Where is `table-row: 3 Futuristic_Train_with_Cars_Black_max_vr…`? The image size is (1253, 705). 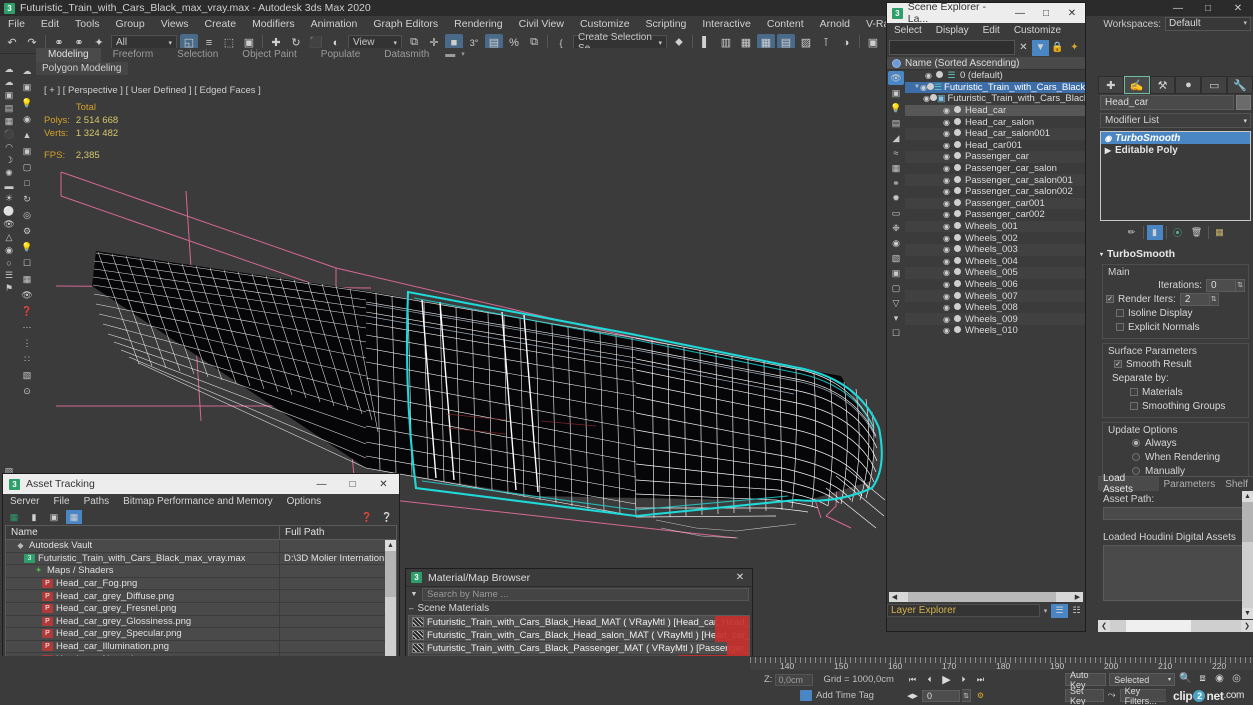
table-row: 3 Futuristic_Train_with_Cars_Black_max_vr… is located at coordinates (201, 559).